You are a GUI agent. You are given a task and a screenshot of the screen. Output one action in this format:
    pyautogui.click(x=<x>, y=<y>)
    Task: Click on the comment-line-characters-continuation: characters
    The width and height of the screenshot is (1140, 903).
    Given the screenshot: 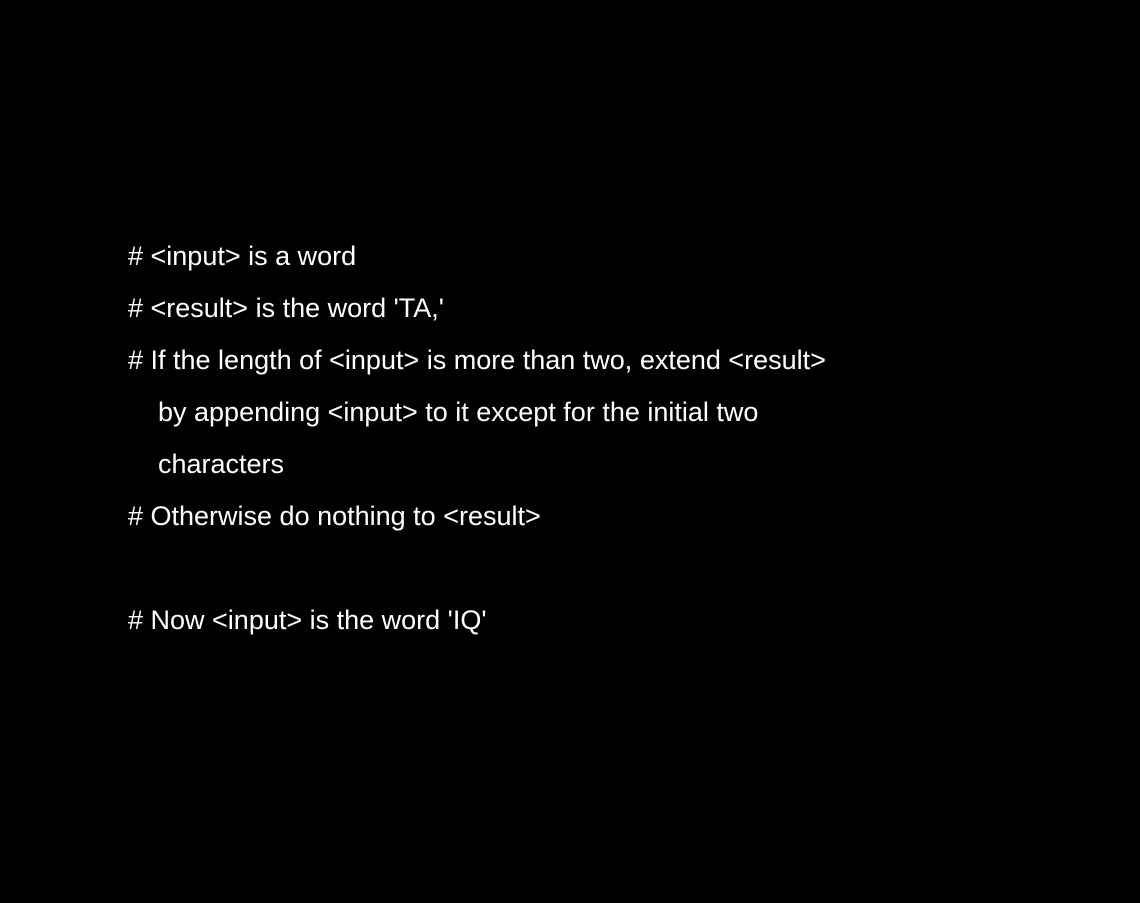 What is the action you would take?
    pyautogui.click(x=221, y=464)
    